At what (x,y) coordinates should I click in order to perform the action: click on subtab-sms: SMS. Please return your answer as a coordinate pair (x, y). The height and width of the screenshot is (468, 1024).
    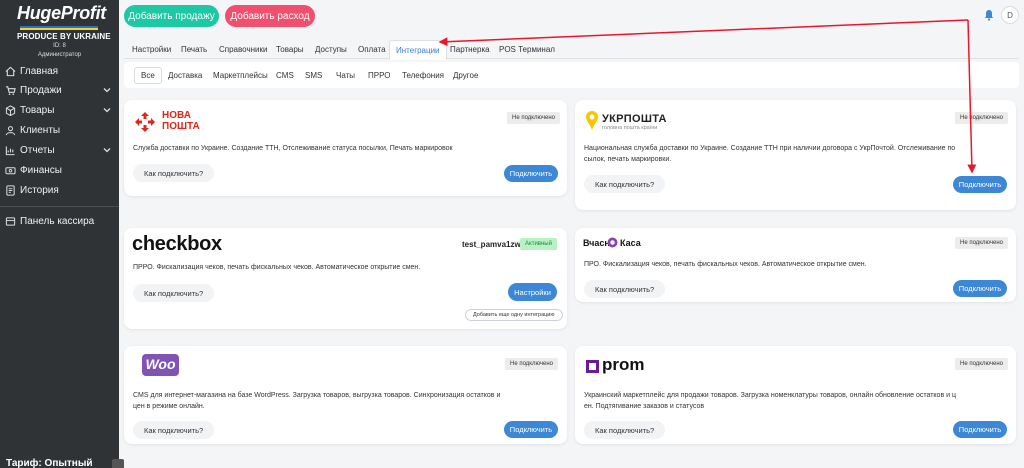
    Looking at the image, I should click on (313, 75).